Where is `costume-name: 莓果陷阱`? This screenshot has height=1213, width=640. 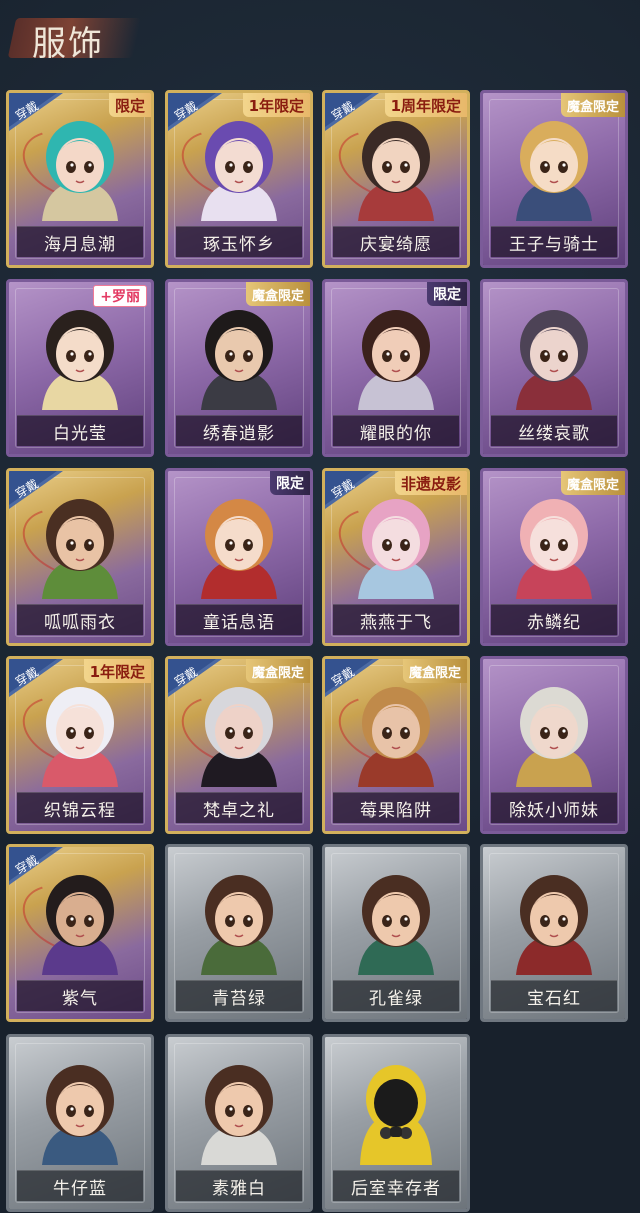 costume-name: 莓果陷阱 is located at coordinates (396, 810).